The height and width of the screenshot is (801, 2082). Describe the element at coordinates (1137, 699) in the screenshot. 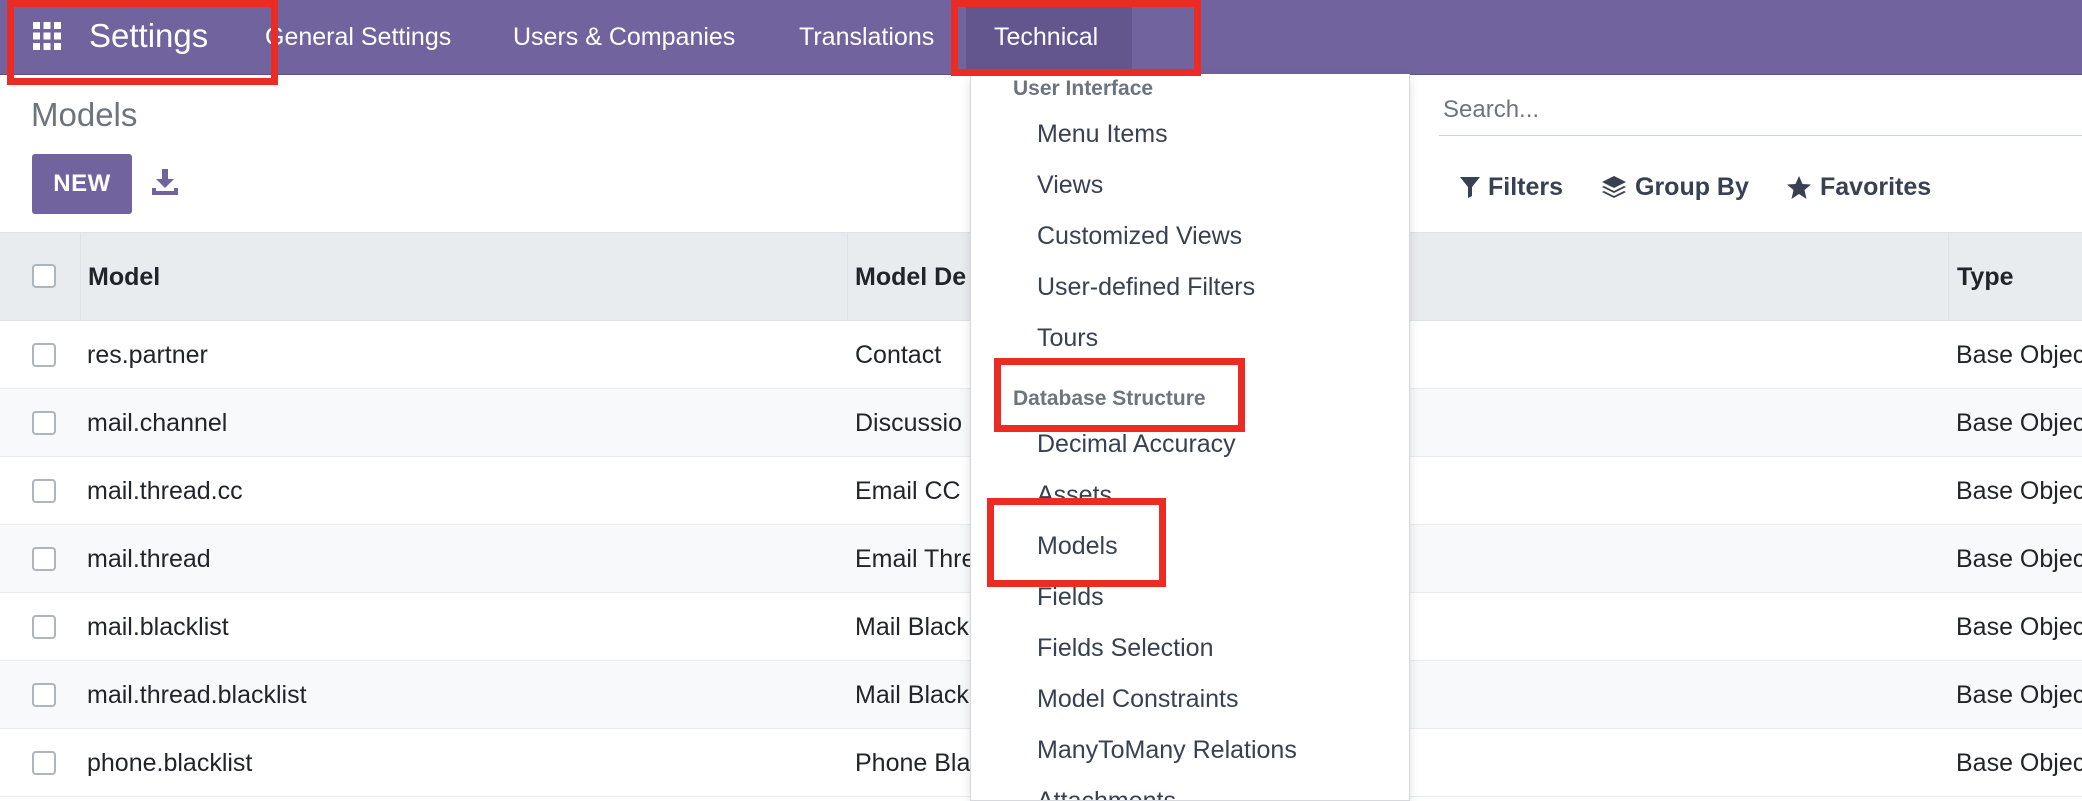

I see `menu-item-model-constraints: Model Constraints` at that location.